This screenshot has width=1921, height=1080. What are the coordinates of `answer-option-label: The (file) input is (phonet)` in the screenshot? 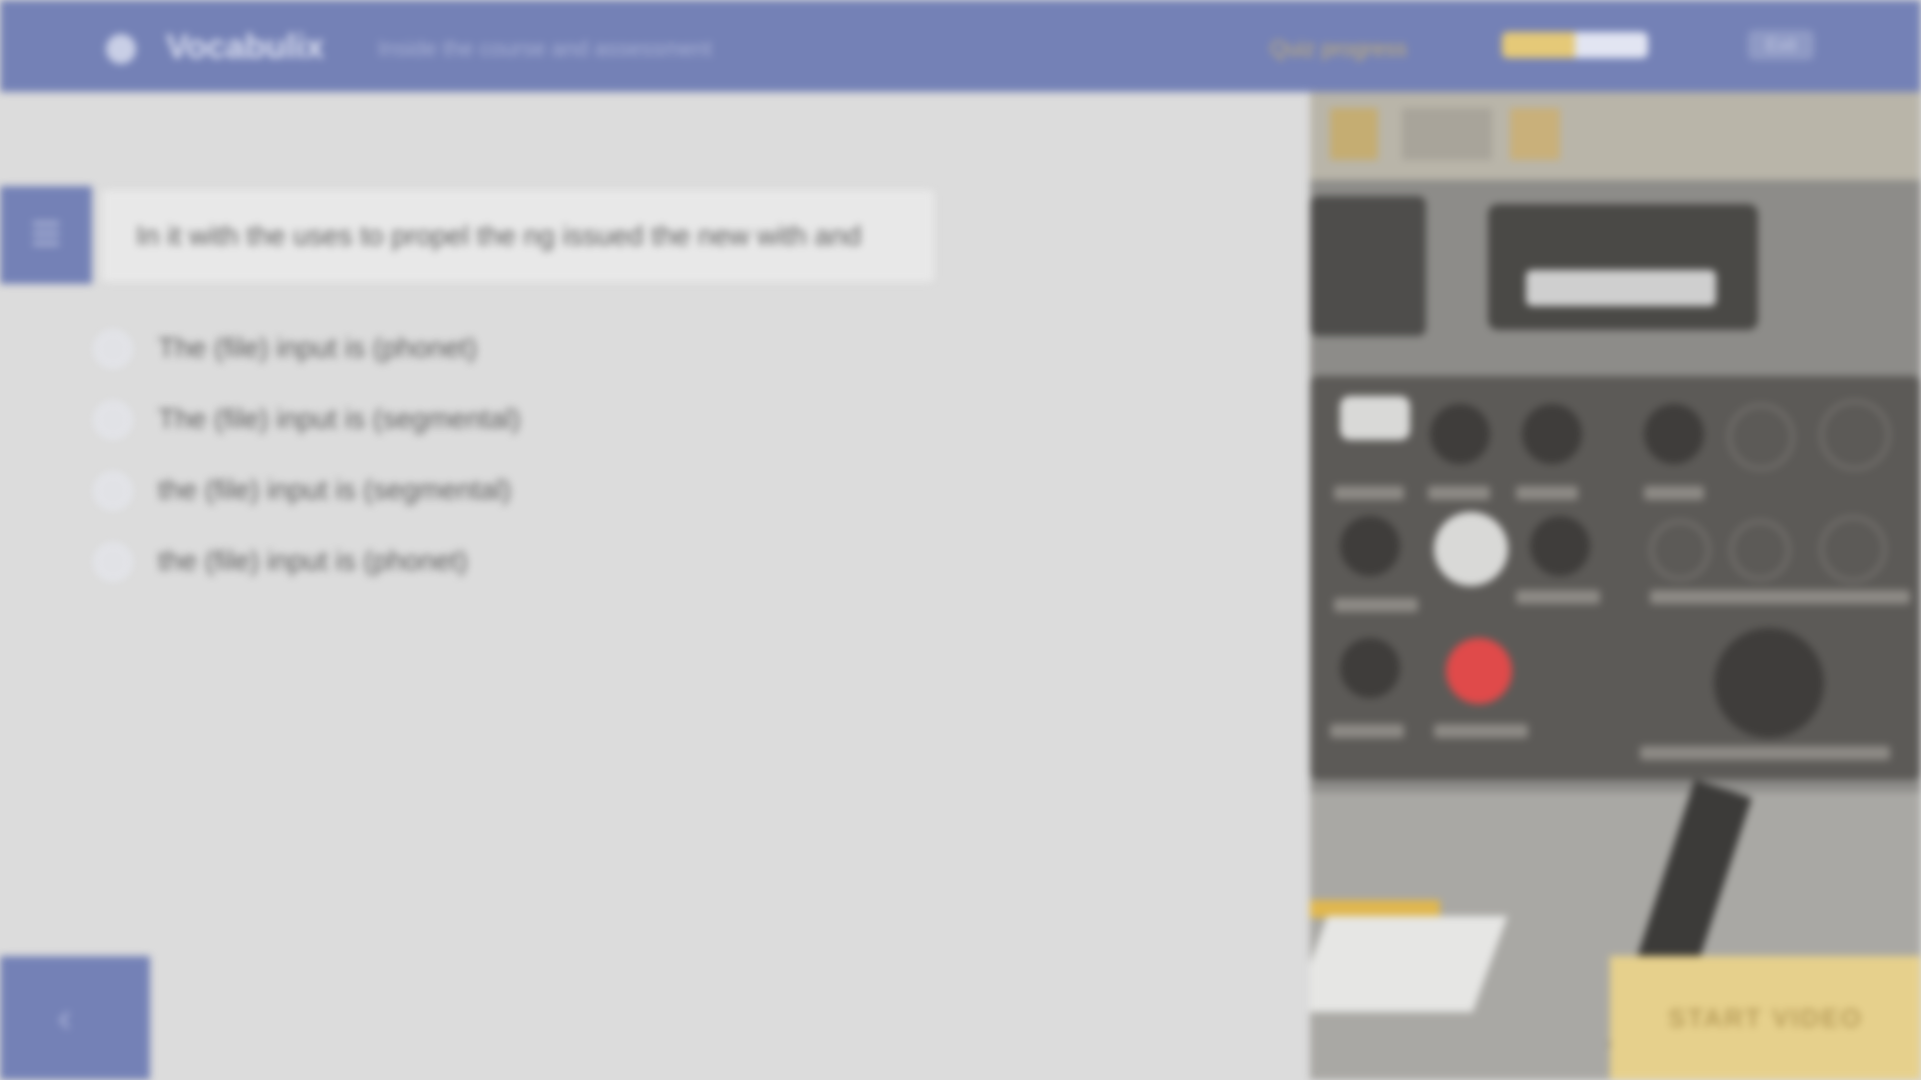 It's located at (318, 347).